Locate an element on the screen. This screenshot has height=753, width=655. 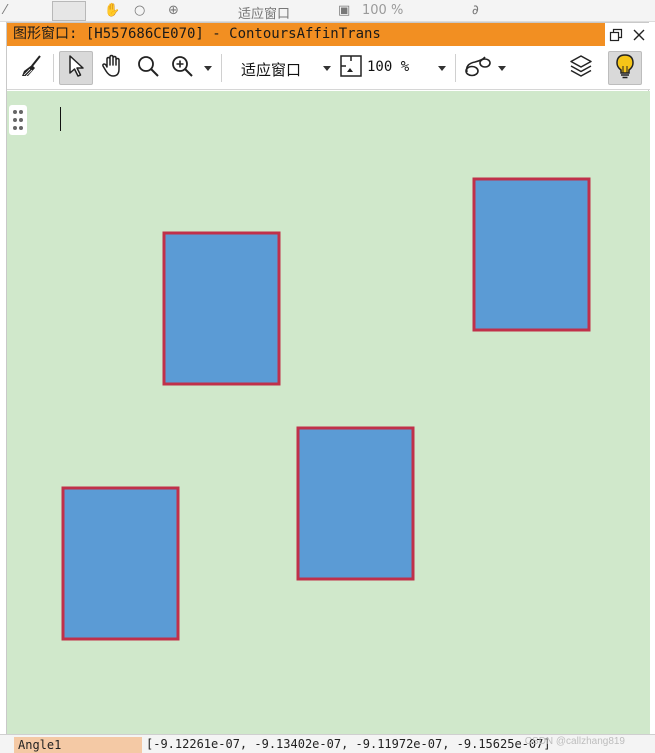
magnifier-icon is located at coordinates (148, 68).